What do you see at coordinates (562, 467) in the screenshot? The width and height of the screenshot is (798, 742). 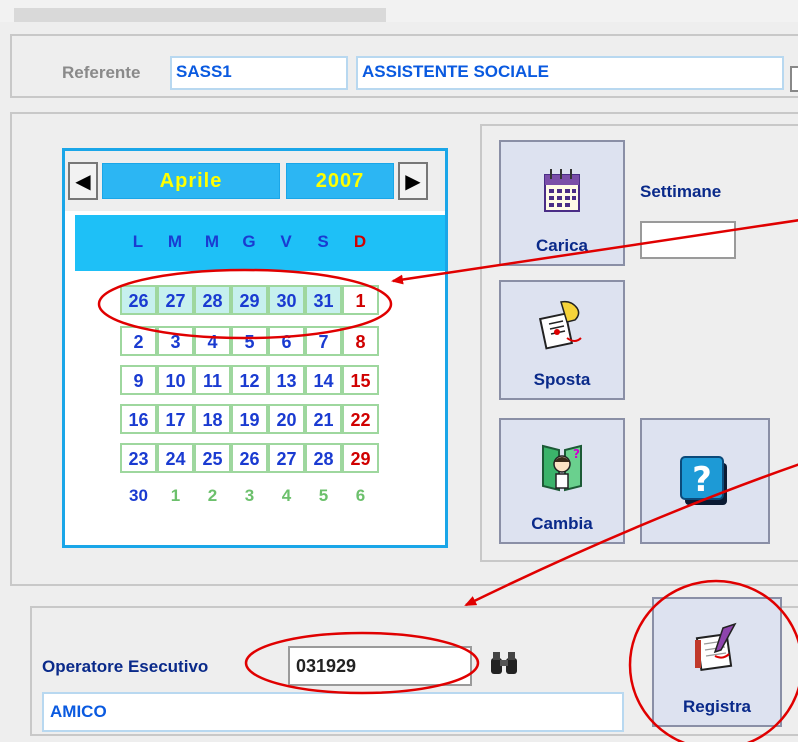 I see `person-book-icon: ?` at bounding box center [562, 467].